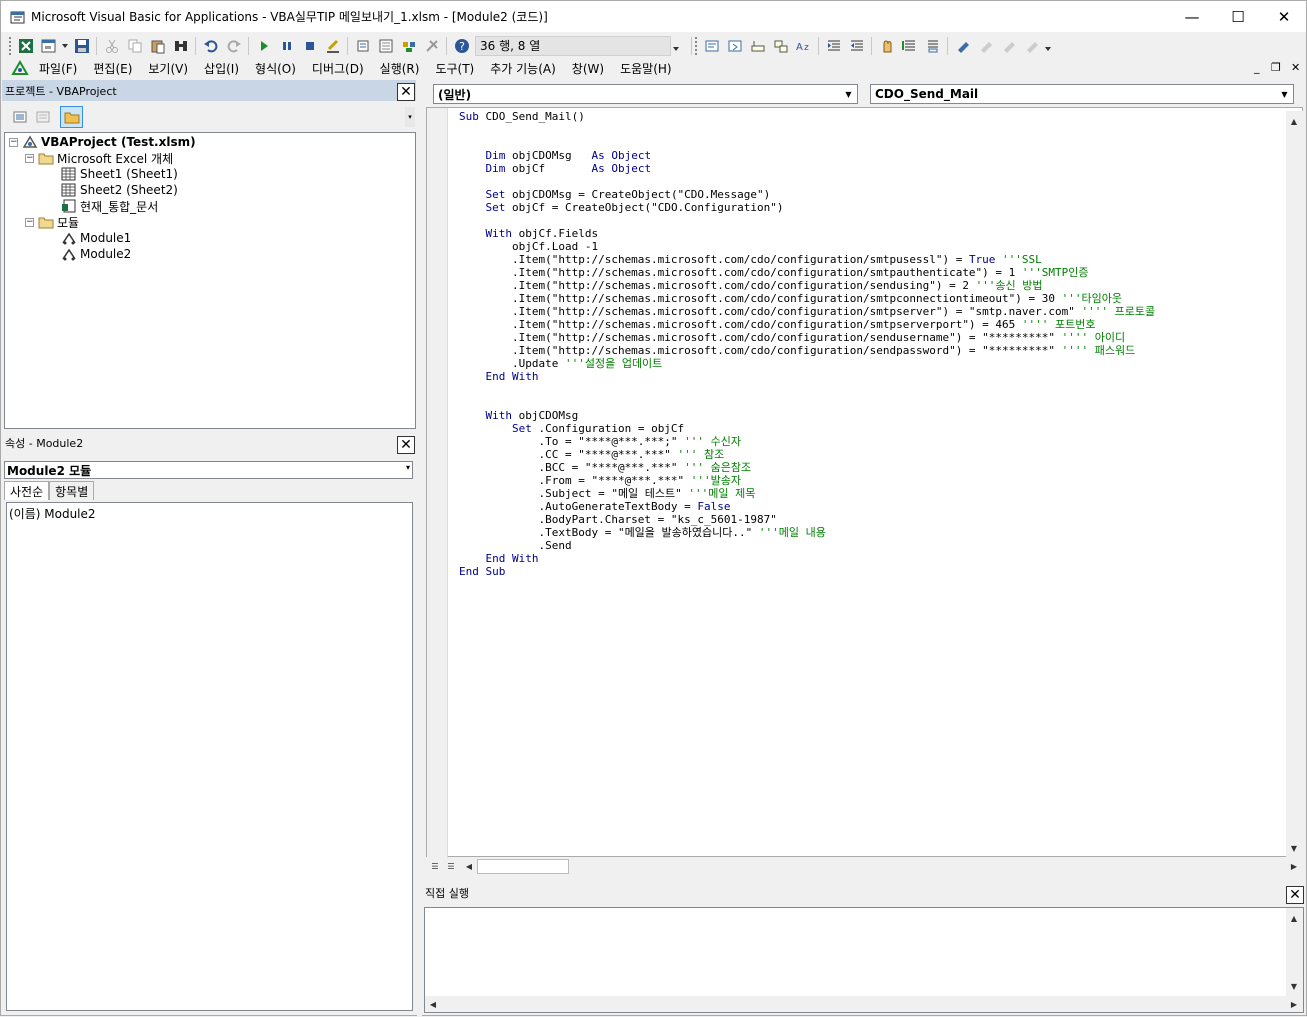 This screenshot has width=1307, height=1017. Describe the element at coordinates (1257, 67) in the screenshot. I see `mdi-minimize-button: _` at that location.